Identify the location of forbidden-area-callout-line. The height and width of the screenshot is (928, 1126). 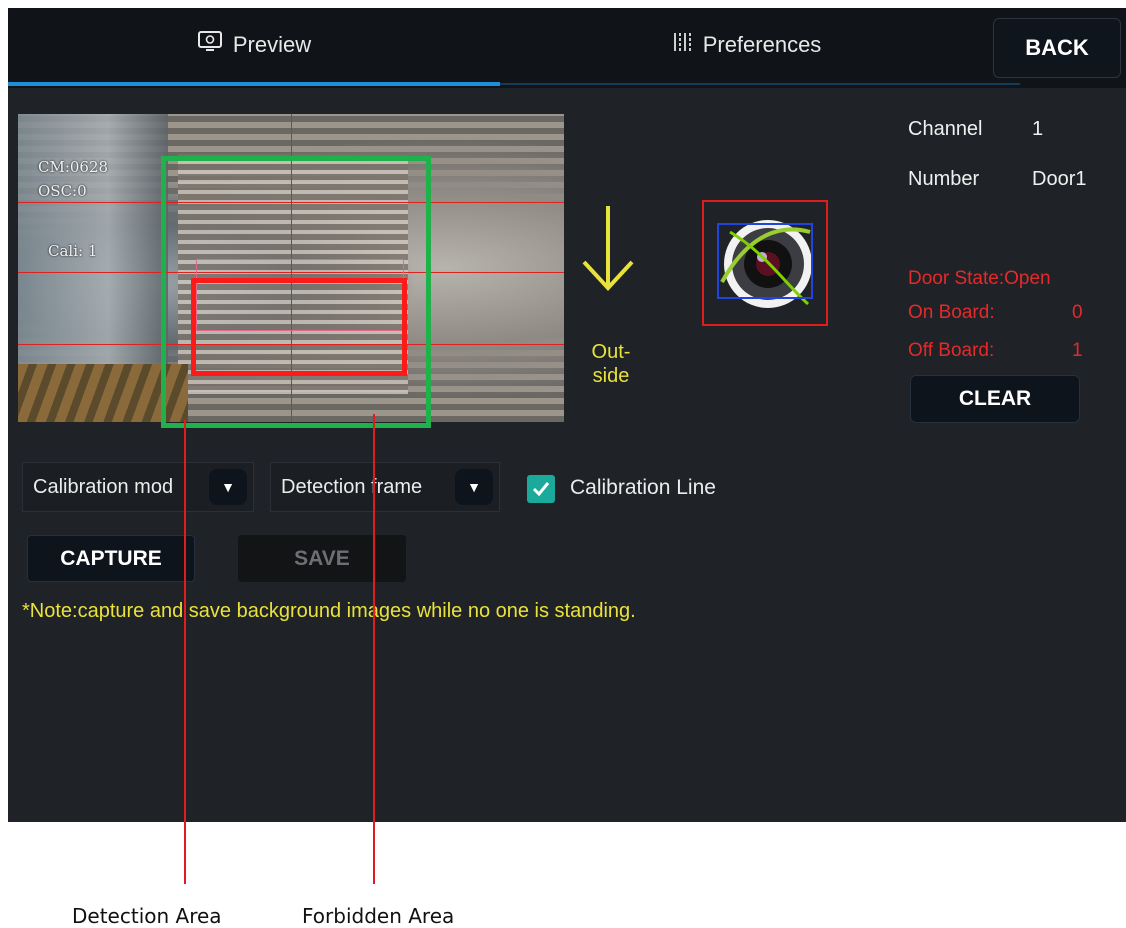
(374, 649).